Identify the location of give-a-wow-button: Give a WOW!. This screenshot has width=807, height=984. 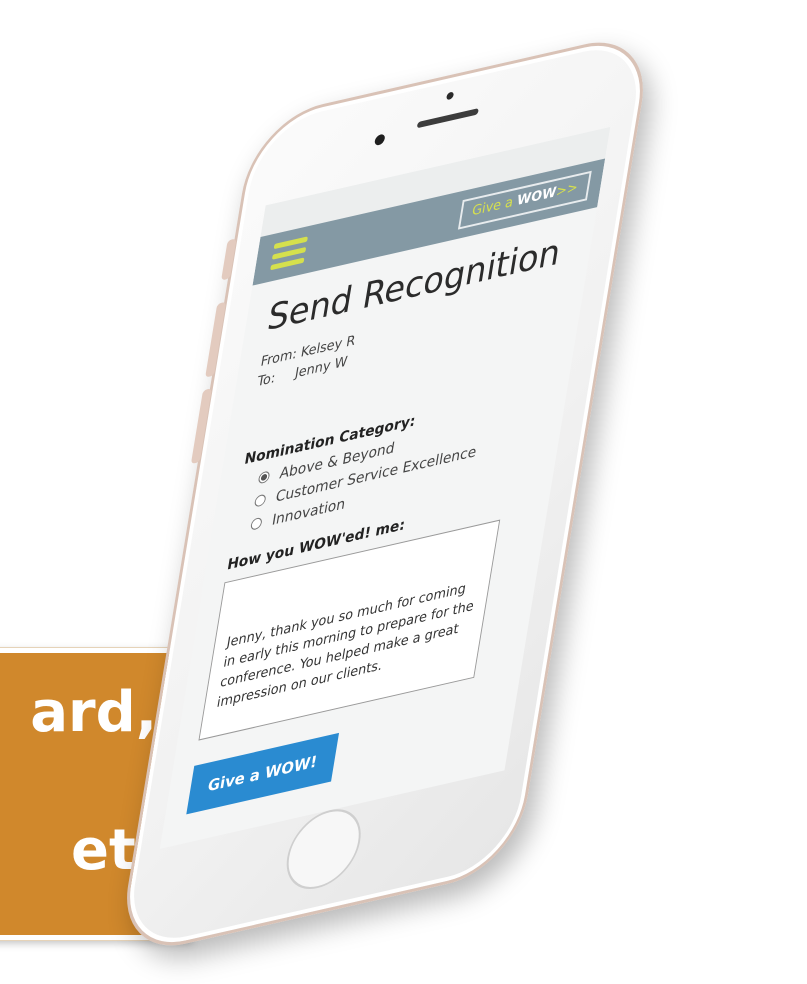
(262, 774).